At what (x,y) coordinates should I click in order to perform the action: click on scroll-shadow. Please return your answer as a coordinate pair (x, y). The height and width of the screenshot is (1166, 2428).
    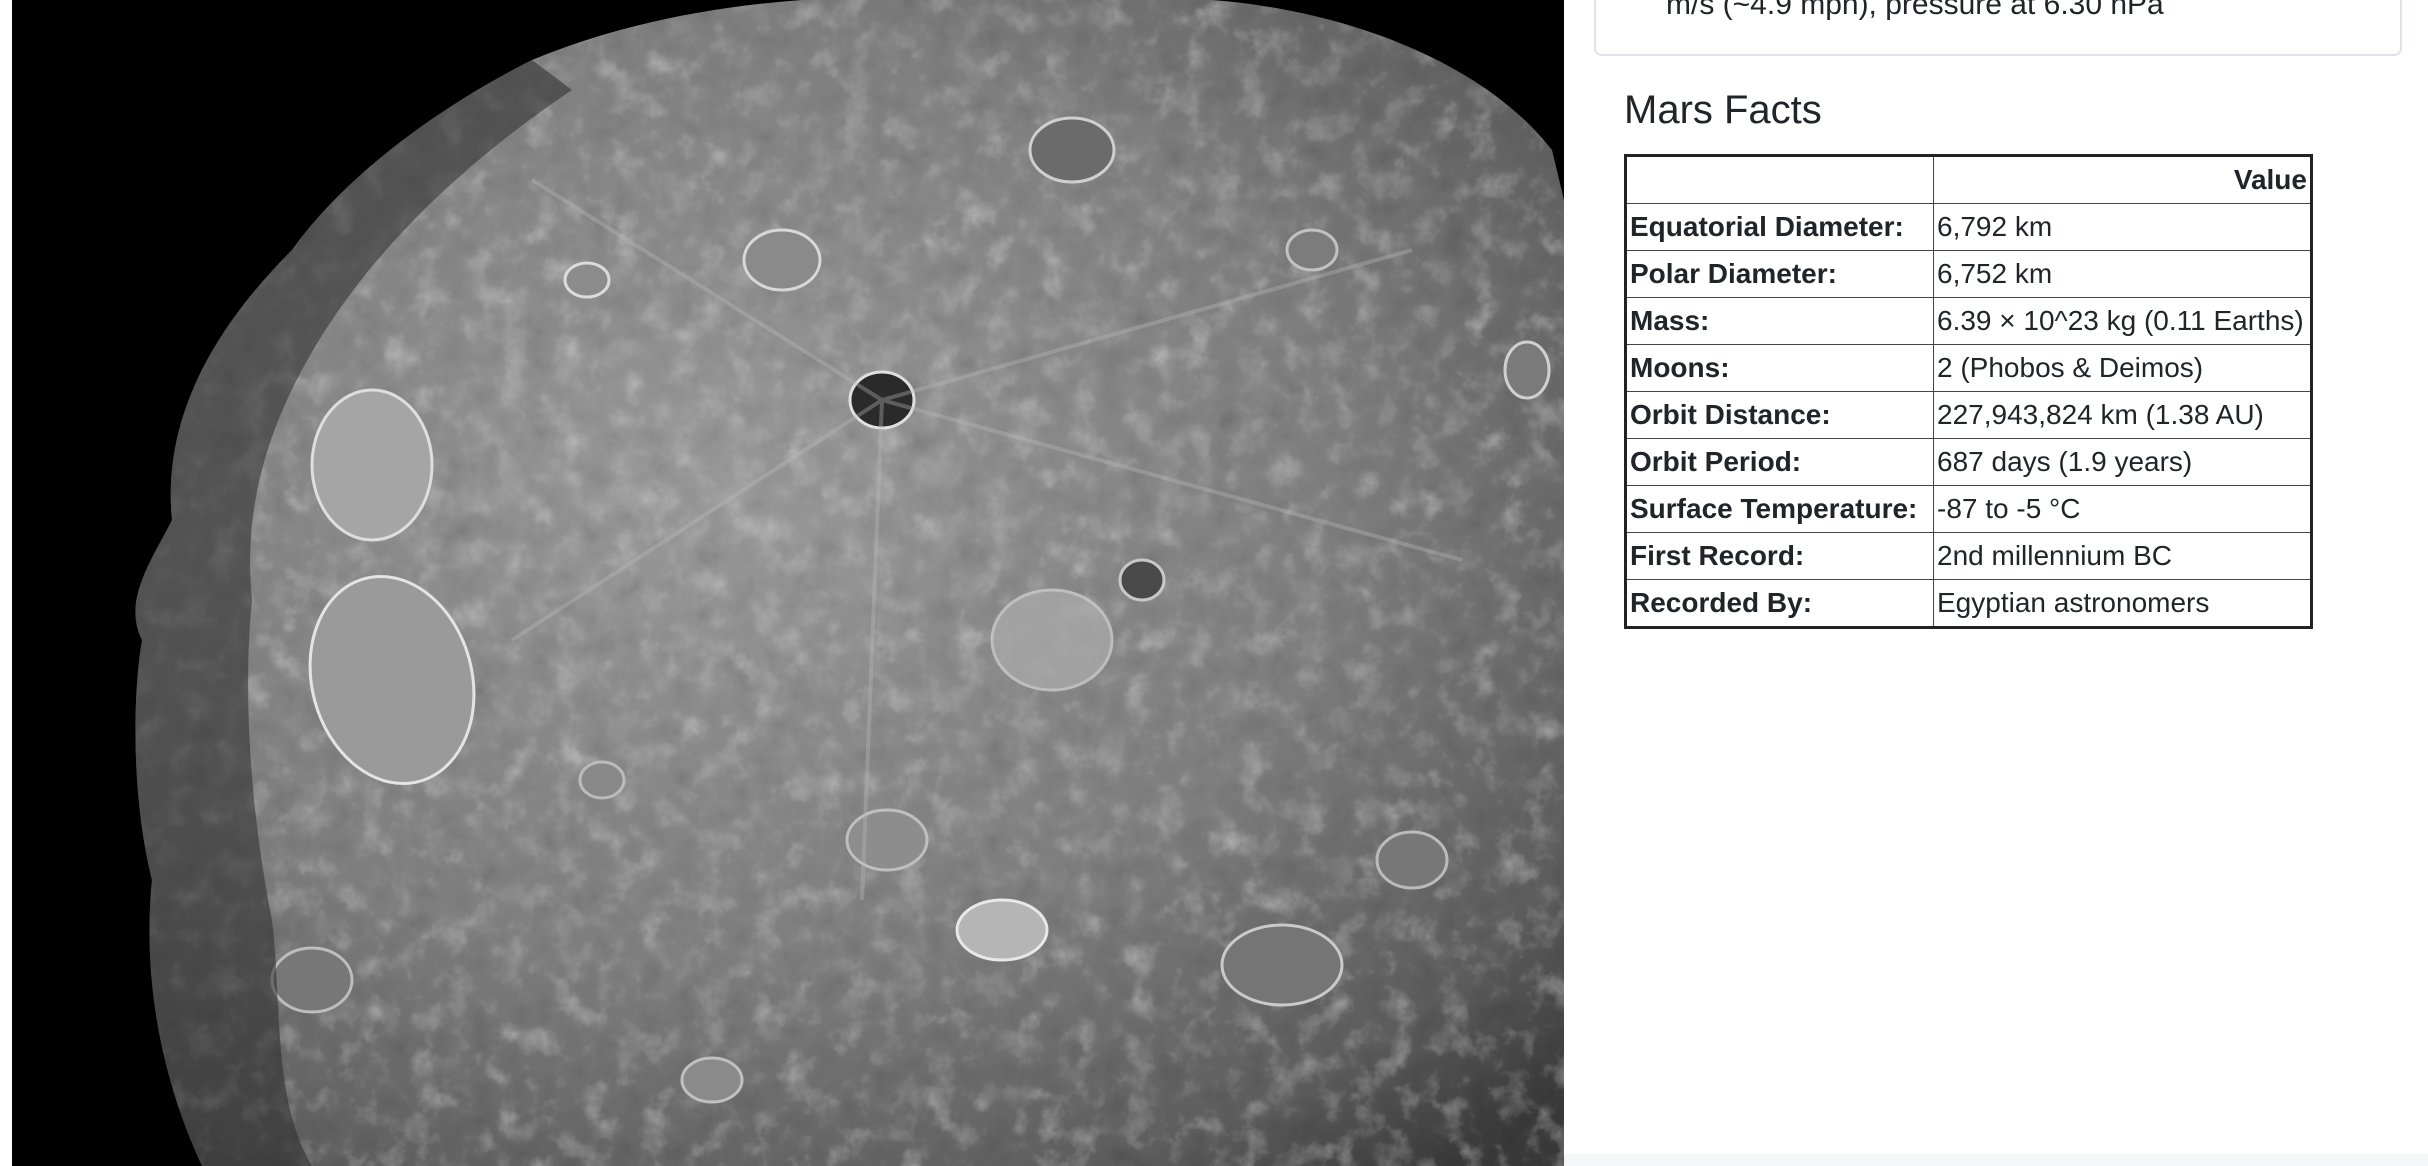
    Looking at the image, I should click on (1996, 1160).